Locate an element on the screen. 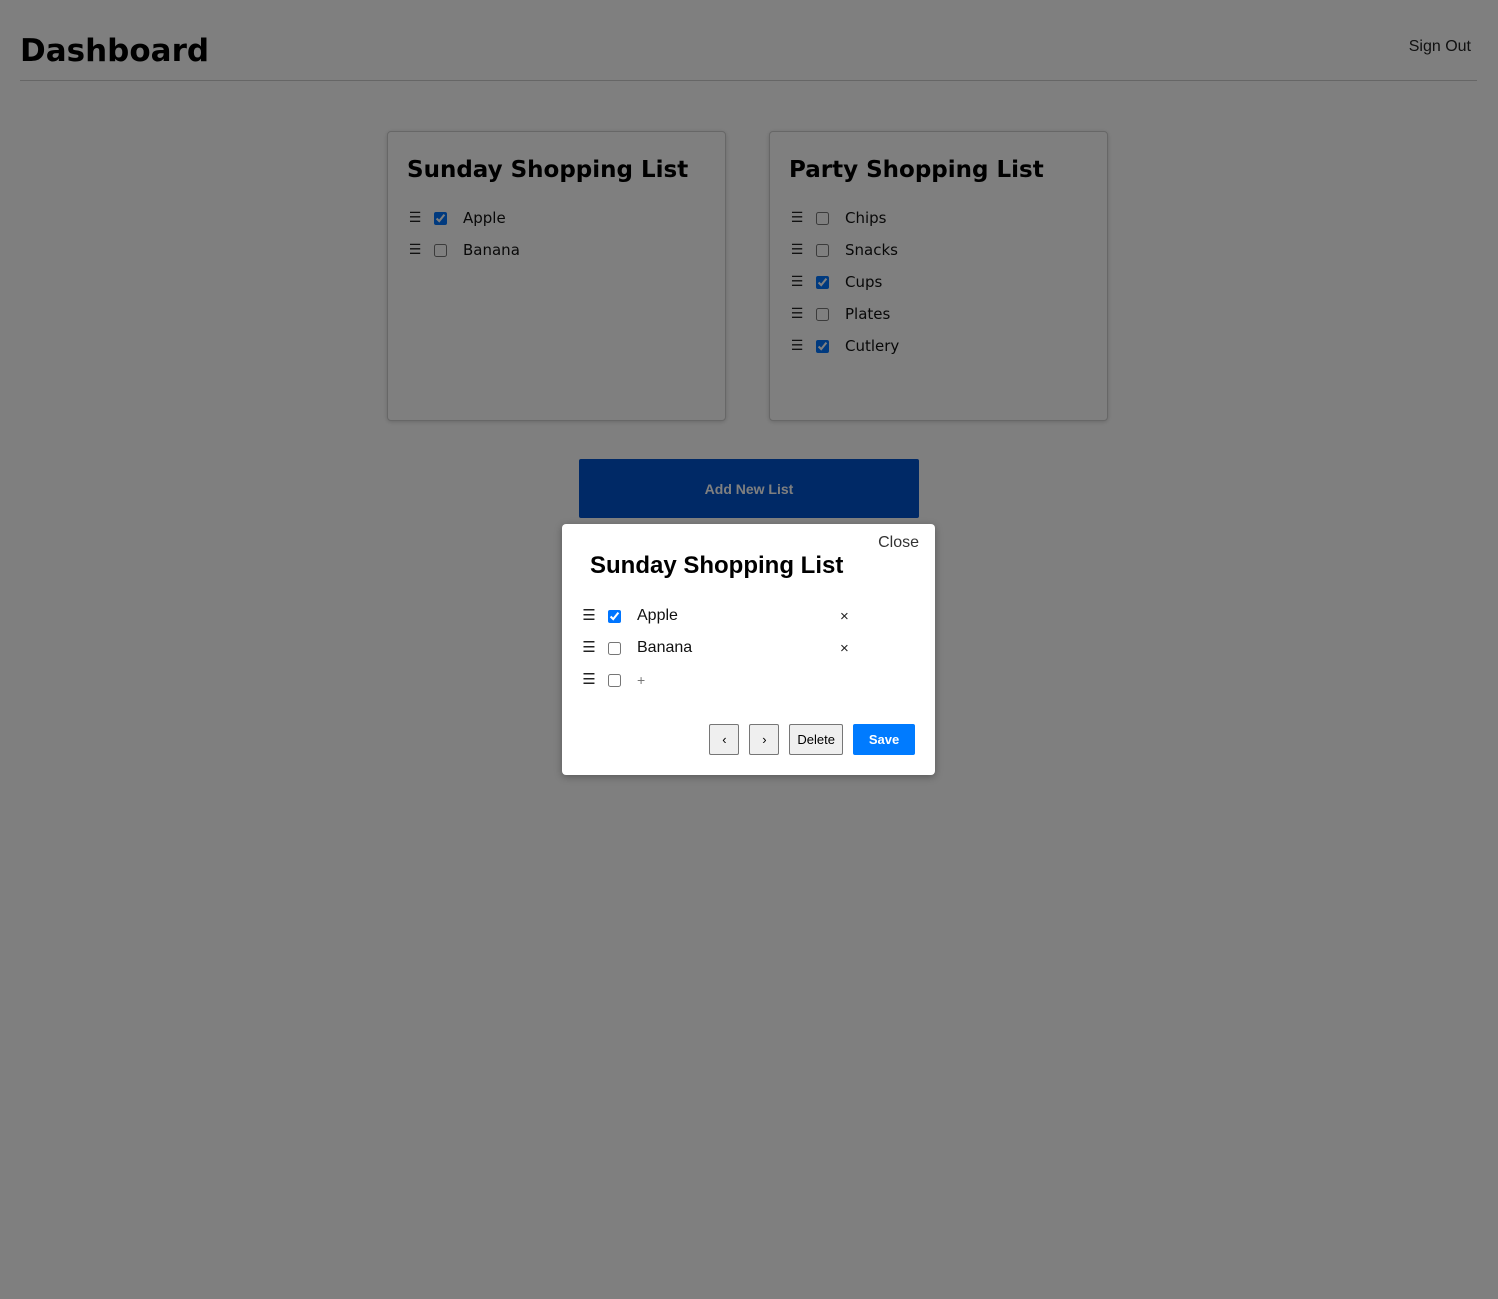 The height and width of the screenshot is (1299, 1498). list-item: ☰ Apple × is located at coordinates (742, 616).